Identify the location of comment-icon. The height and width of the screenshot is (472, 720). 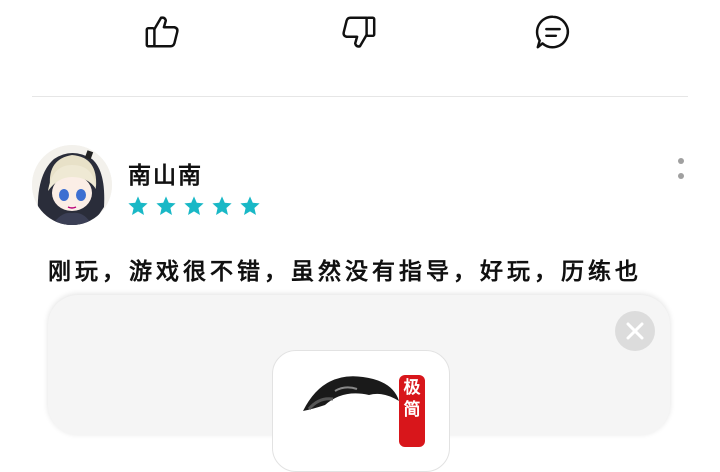
(552, 32).